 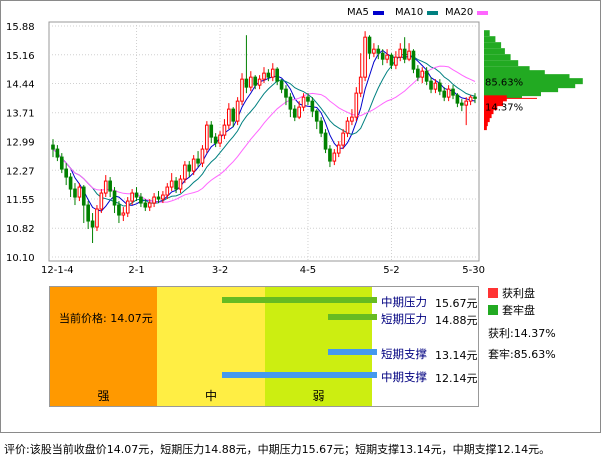 What do you see at coordinates (522, 354) in the screenshot?
I see `locked-ratio-text: 套牢:85.63%` at bounding box center [522, 354].